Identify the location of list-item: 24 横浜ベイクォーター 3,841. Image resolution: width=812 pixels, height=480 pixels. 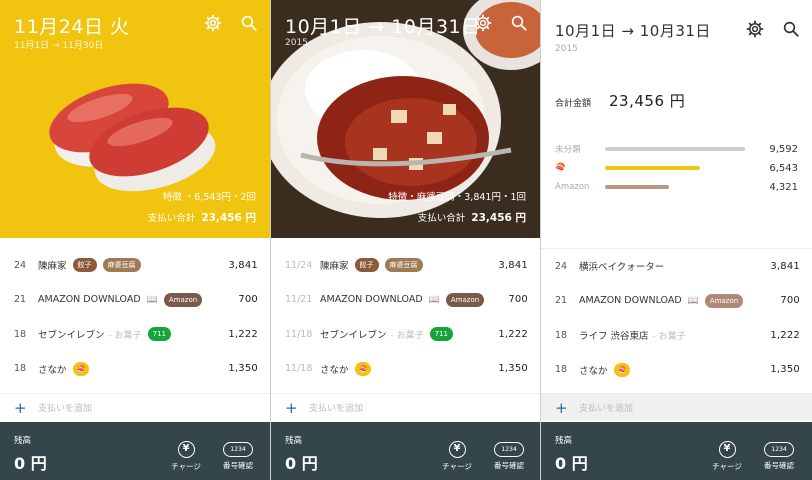
(676, 266).